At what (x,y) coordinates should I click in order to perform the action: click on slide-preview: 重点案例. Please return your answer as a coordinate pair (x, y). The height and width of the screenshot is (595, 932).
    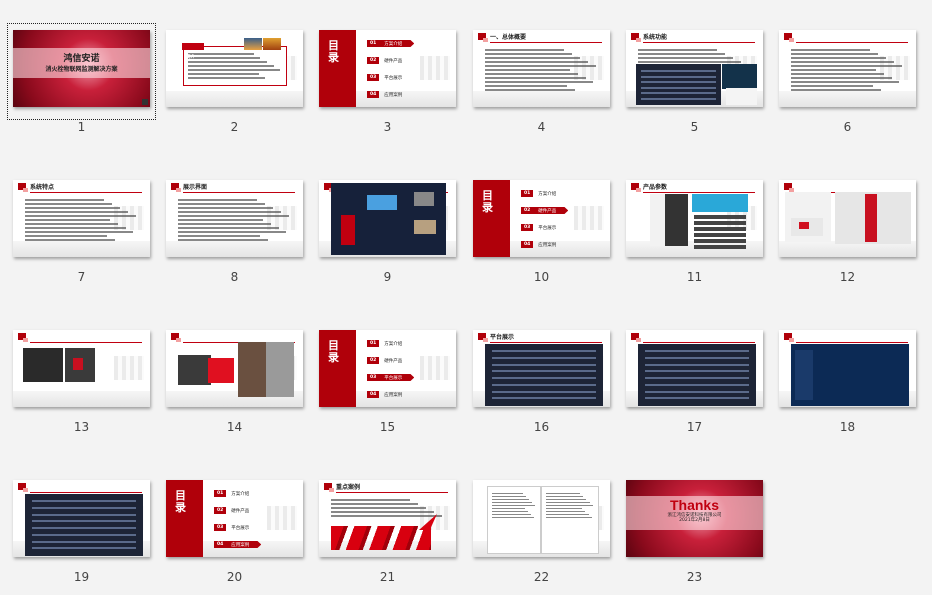
    Looking at the image, I should click on (387, 518).